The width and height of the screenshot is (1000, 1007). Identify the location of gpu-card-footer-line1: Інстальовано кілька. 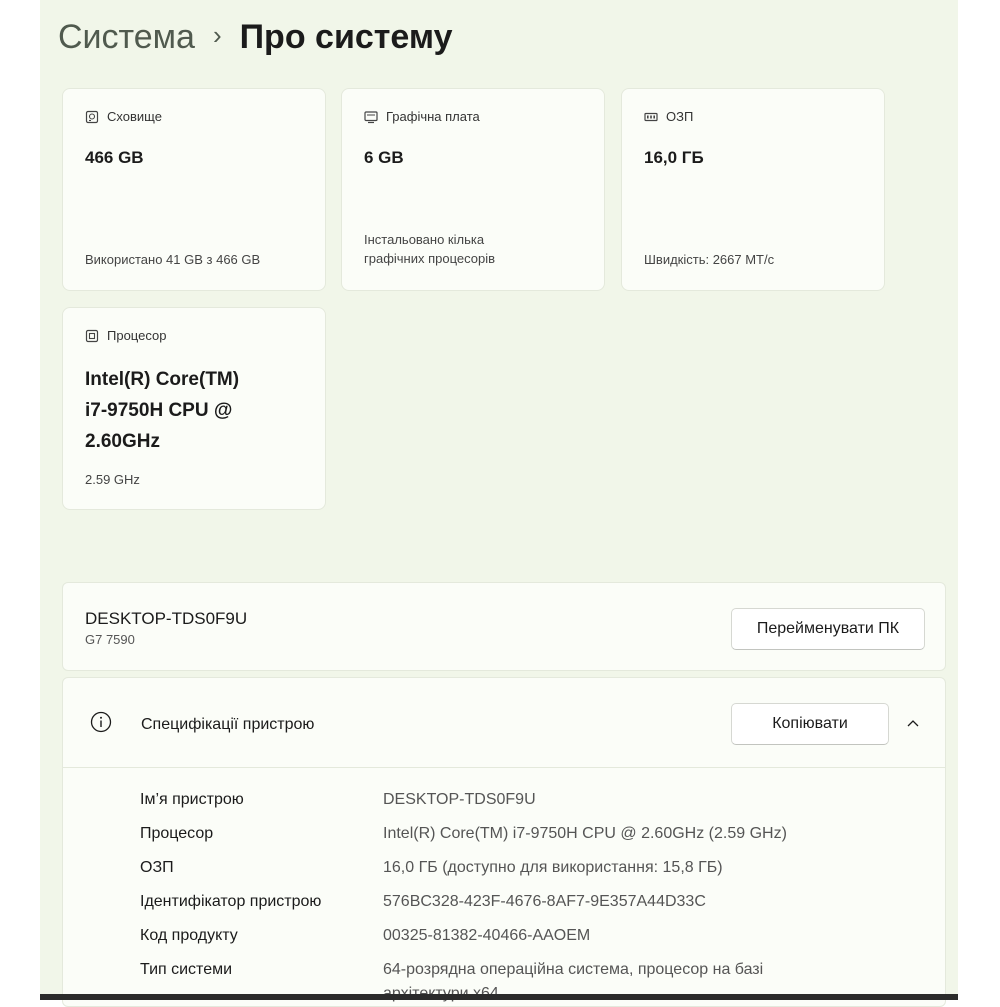
(424, 239).